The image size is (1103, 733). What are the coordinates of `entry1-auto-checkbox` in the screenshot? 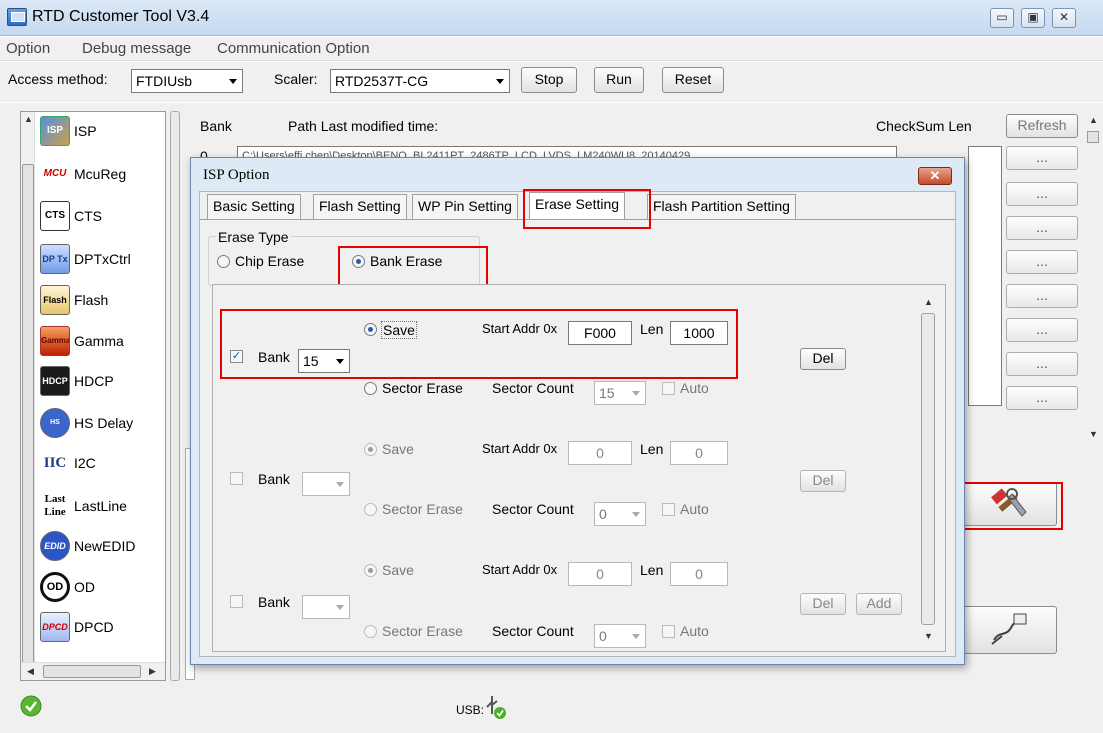 It's located at (668, 388).